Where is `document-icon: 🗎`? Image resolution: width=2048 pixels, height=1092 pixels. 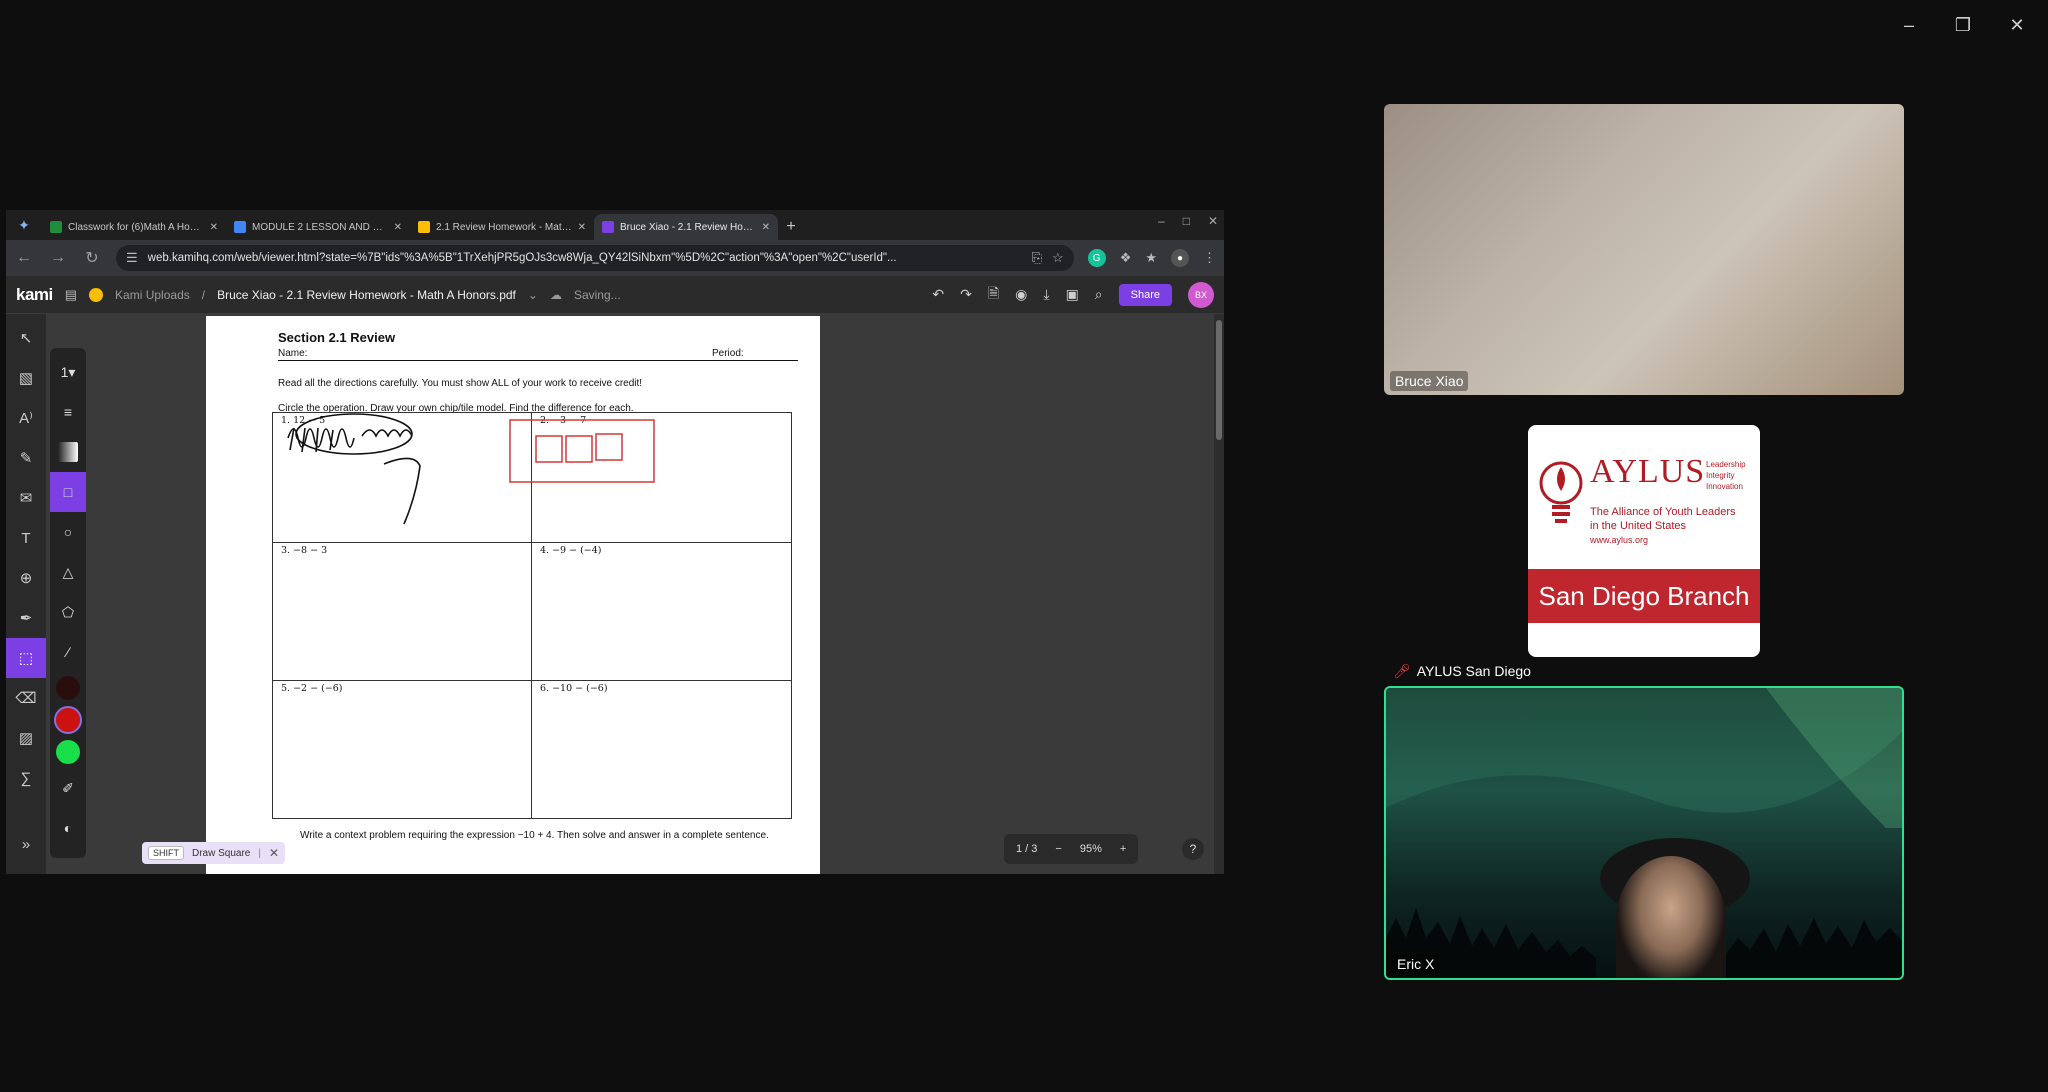 document-icon: 🗎 is located at coordinates (993, 295).